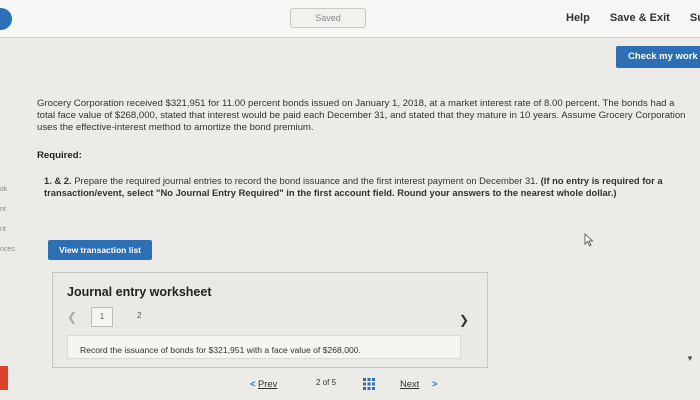 This screenshot has width=700, height=400. What do you see at coordinates (578, 18) in the screenshot?
I see `help-link: Help` at bounding box center [578, 18].